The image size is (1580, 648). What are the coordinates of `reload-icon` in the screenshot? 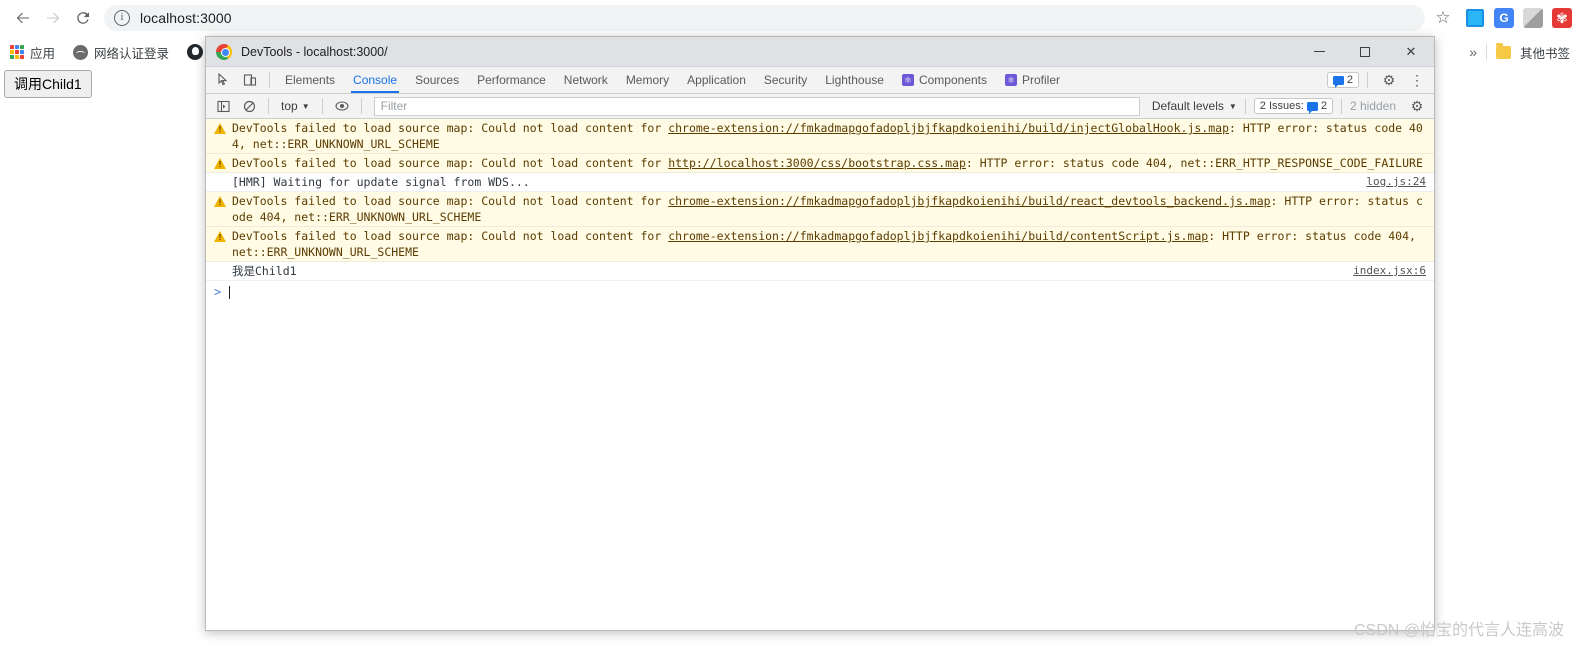 It's located at (83, 18).